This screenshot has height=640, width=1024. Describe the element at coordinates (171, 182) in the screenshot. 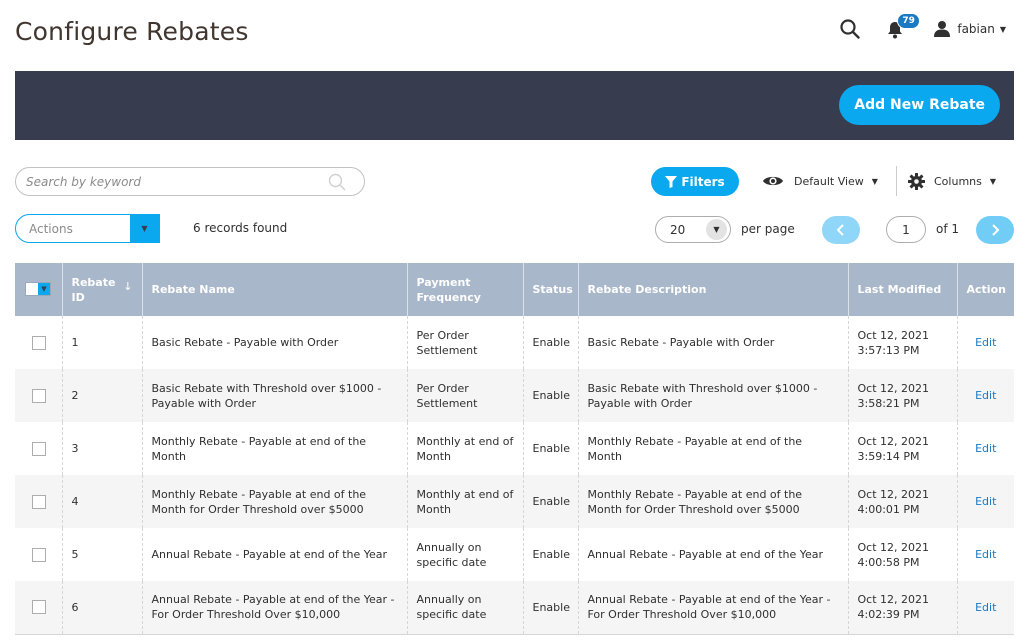

I see `search-input` at that location.